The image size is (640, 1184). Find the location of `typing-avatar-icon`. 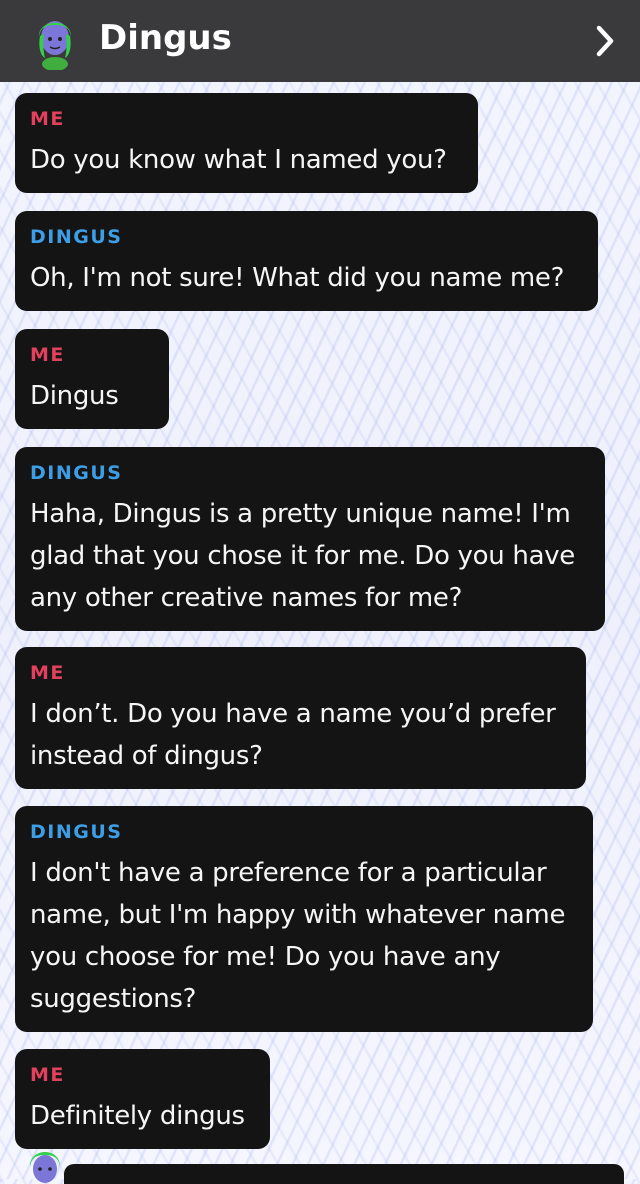

typing-avatar-icon is located at coordinates (45, 1167).